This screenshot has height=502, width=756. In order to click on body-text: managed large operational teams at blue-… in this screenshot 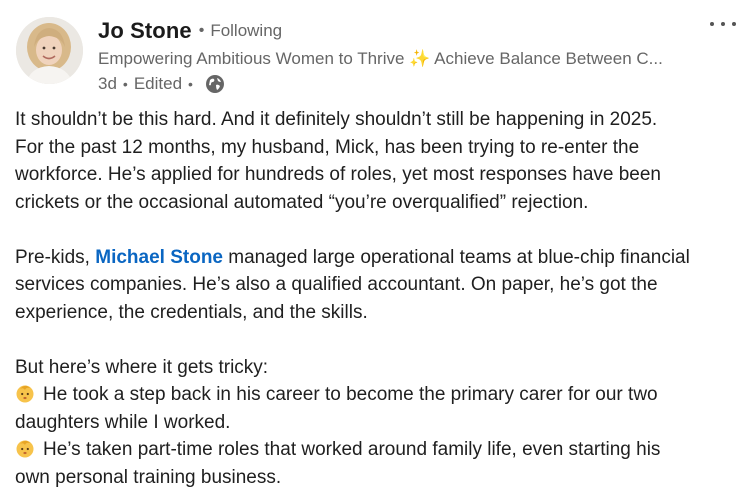, I will do `click(456, 257)`.